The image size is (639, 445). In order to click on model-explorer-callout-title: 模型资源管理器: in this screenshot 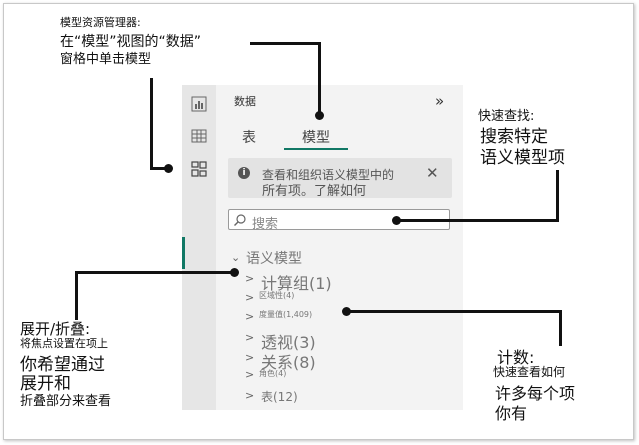, I will do `click(100, 22)`.